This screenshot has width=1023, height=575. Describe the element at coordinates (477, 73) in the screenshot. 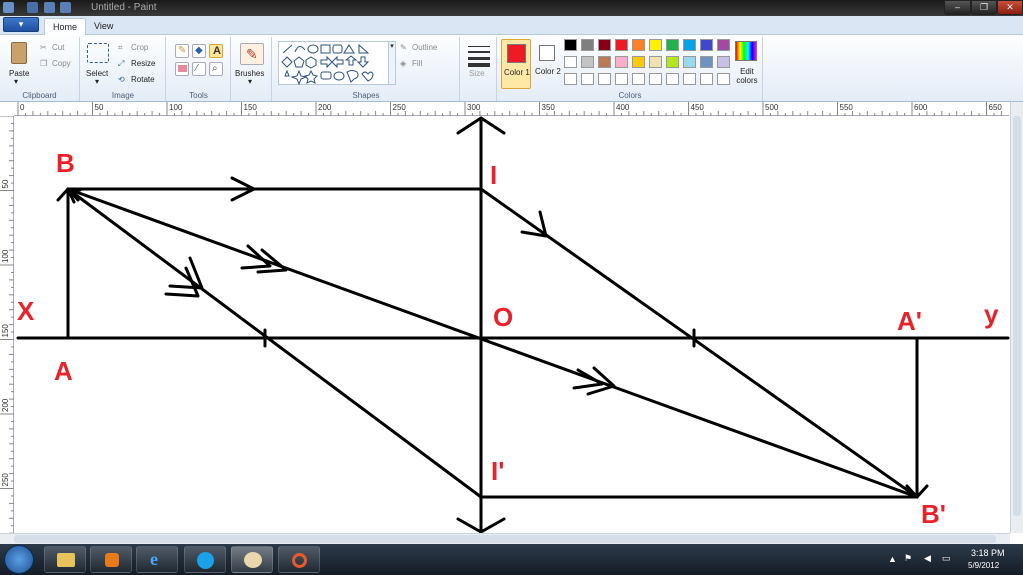

I see `size-button: Size` at that location.